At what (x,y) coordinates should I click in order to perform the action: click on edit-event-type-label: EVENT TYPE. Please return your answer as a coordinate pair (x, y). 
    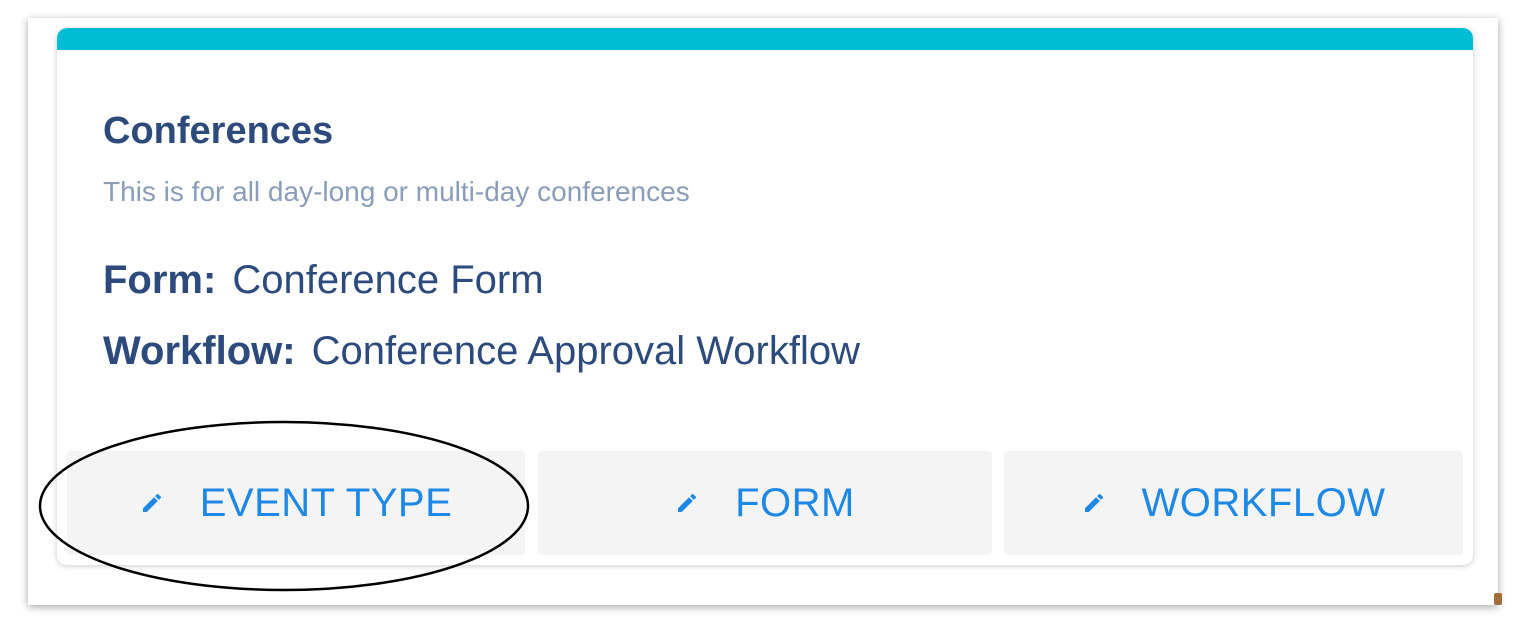
    Looking at the image, I should click on (326, 502).